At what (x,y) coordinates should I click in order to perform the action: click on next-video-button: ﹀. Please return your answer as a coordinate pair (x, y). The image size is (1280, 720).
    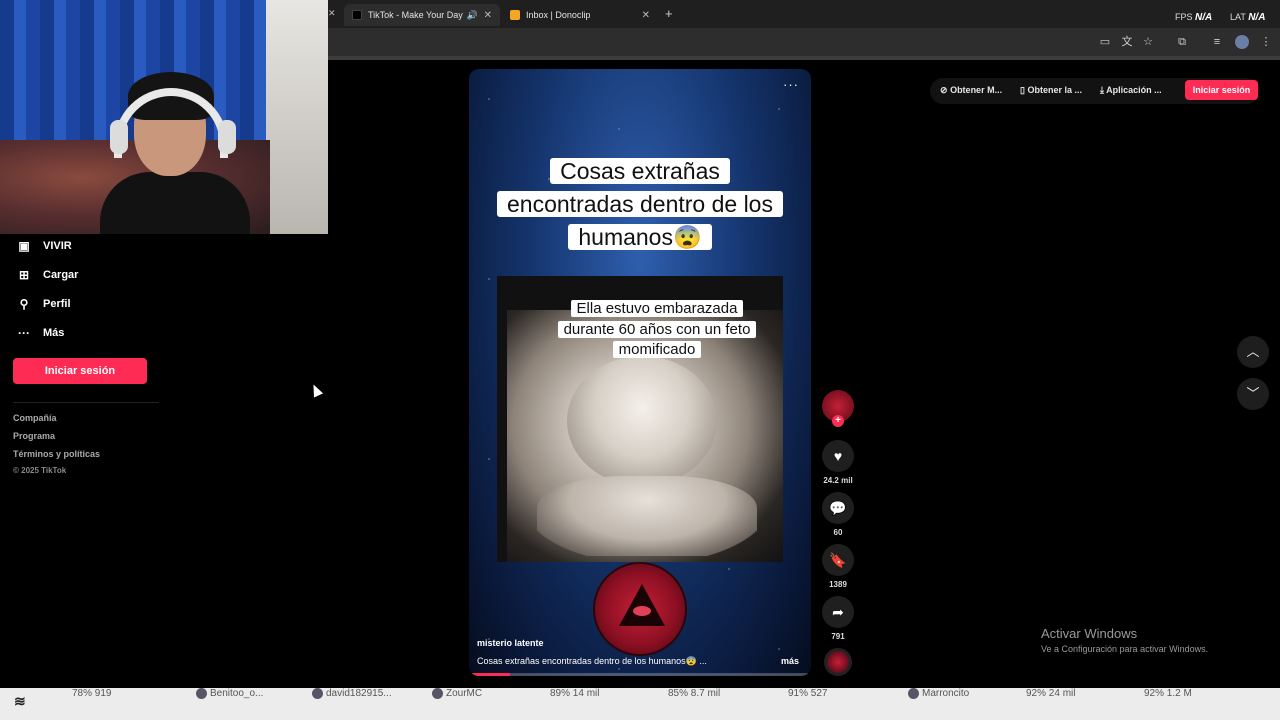
    Looking at the image, I should click on (1253, 394).